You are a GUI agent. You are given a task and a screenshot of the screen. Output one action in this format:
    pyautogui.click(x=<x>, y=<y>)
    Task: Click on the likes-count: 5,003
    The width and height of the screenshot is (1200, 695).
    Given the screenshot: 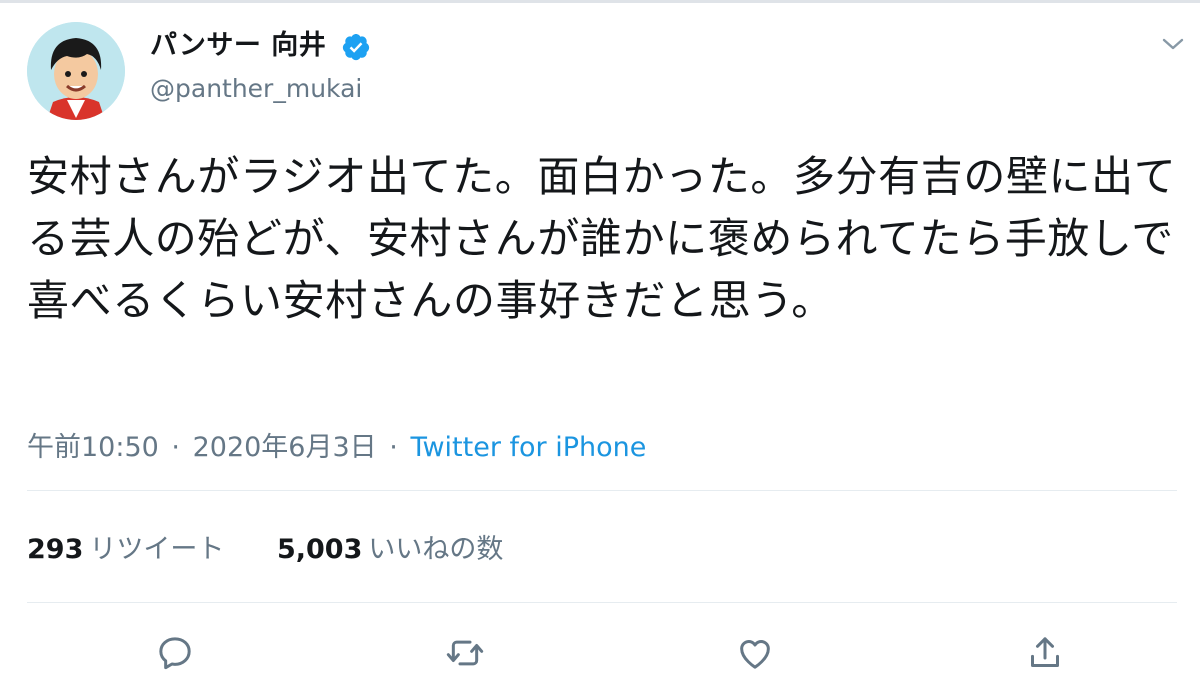 What is the action you would take?
    pyautogui.click(x=319, y=549)
    